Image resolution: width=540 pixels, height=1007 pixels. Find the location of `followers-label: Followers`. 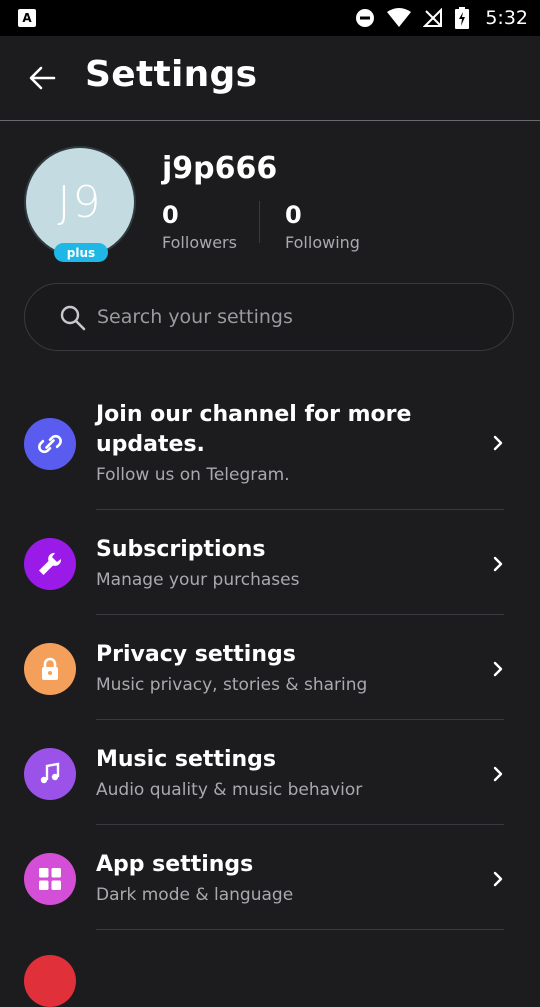

followers-label: Followers is located at coordinates (199, 242).